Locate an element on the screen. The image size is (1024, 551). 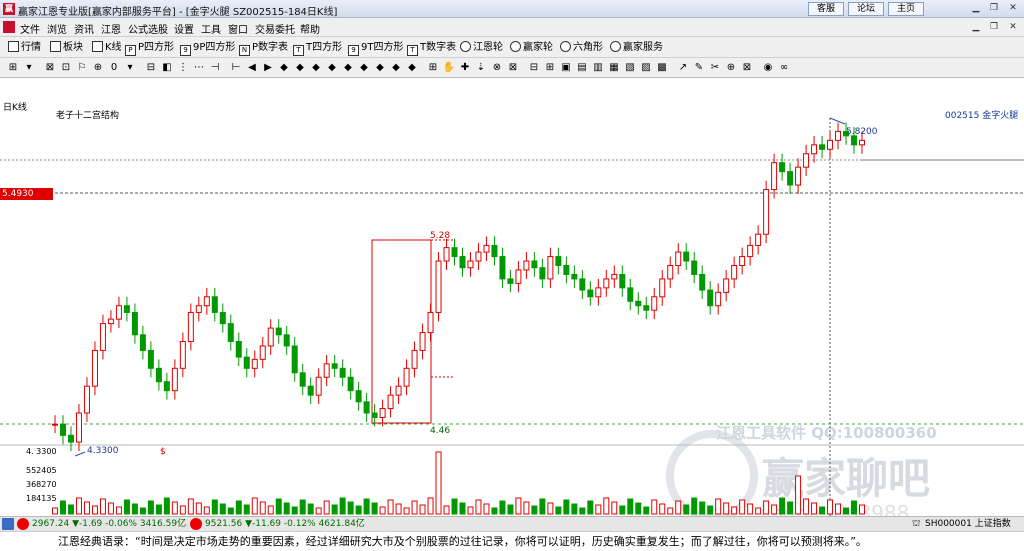
menu-window: 窗口 is located at coordinates (238, 28).